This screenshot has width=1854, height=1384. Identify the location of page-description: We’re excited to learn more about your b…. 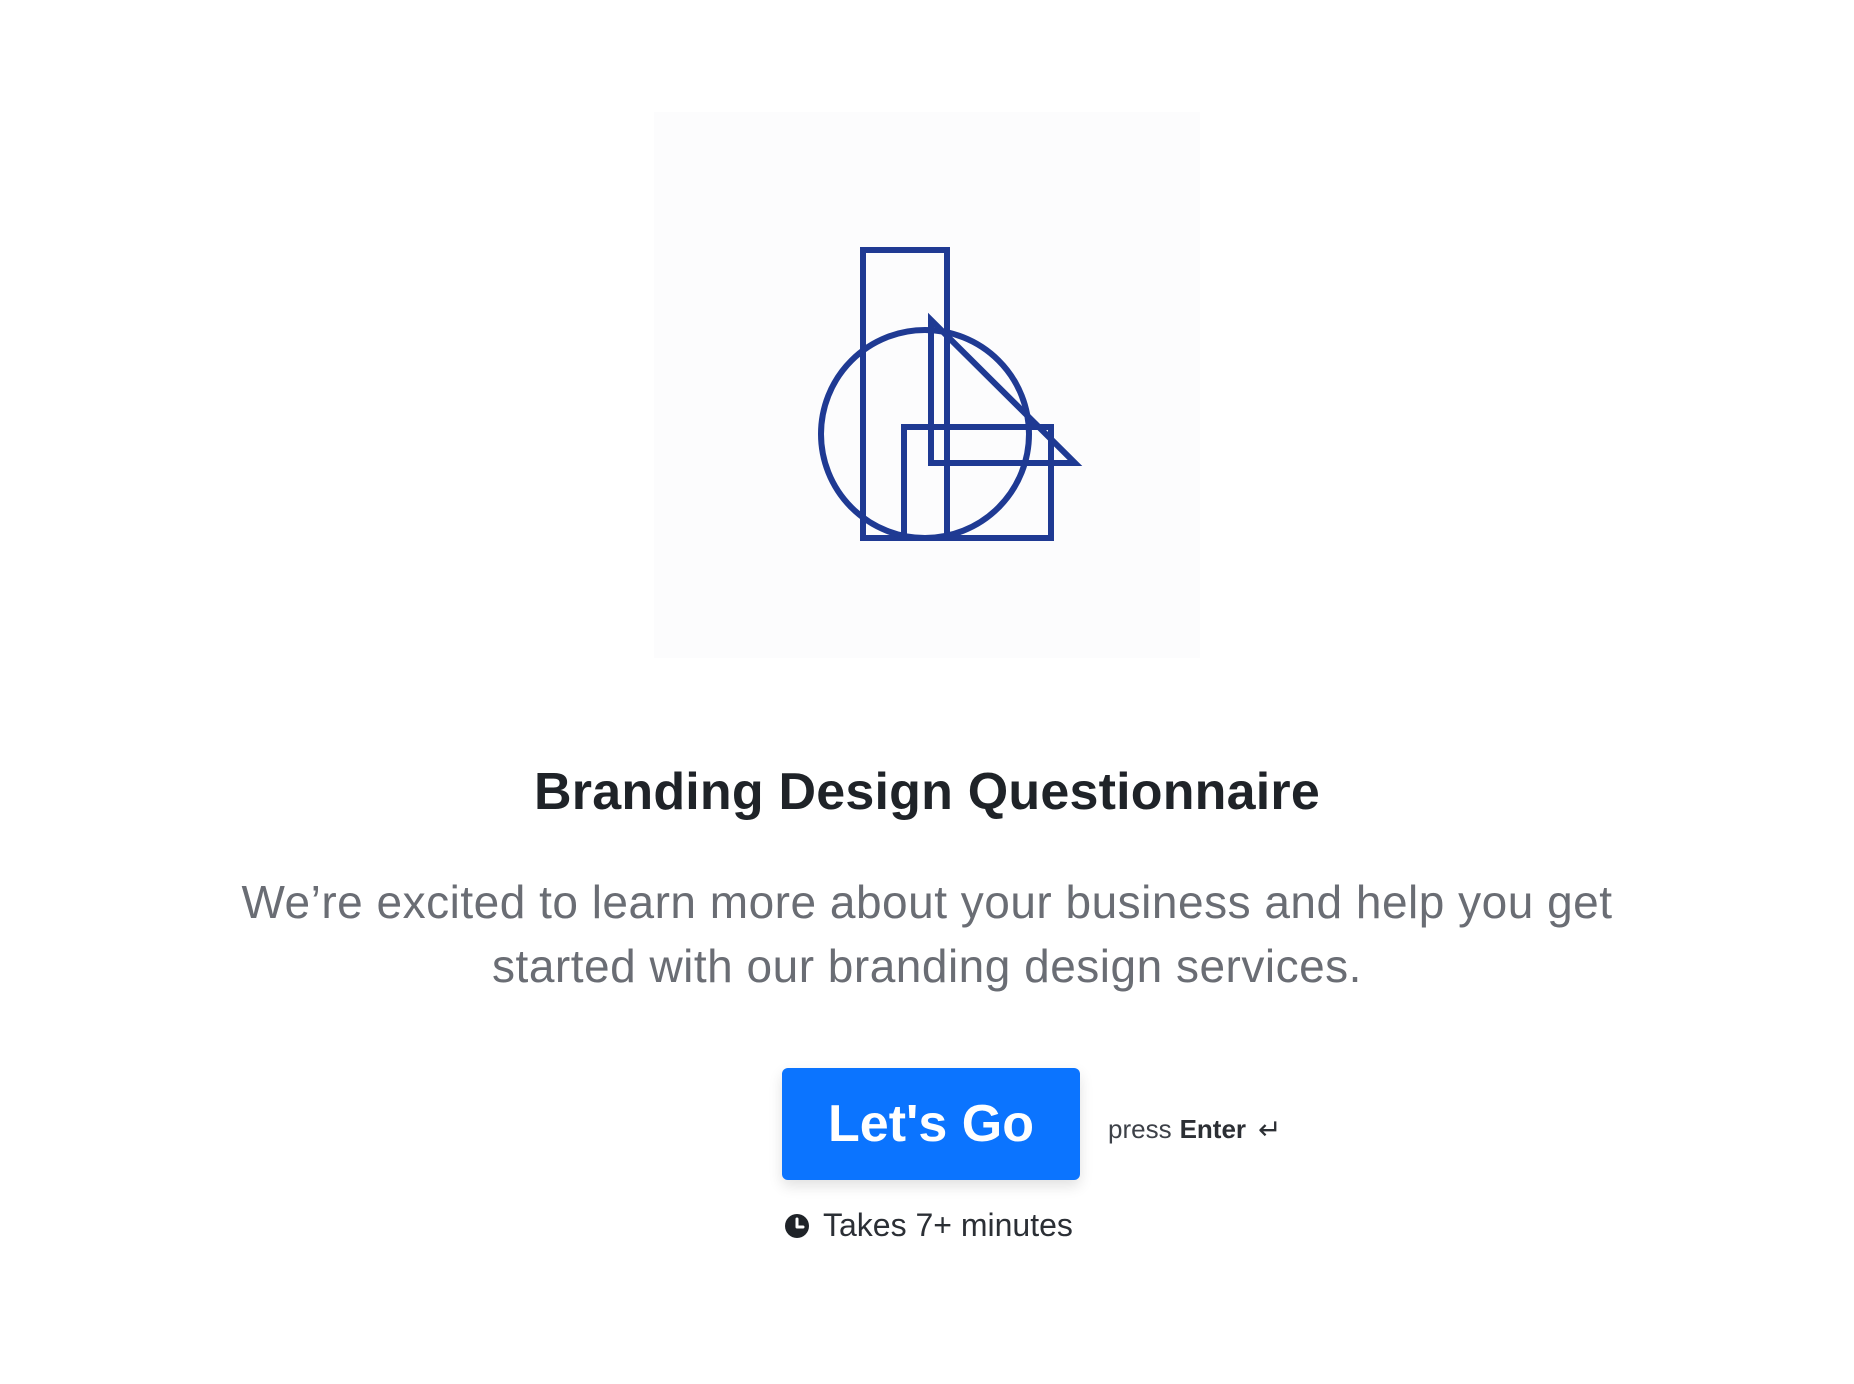
(927, 934).